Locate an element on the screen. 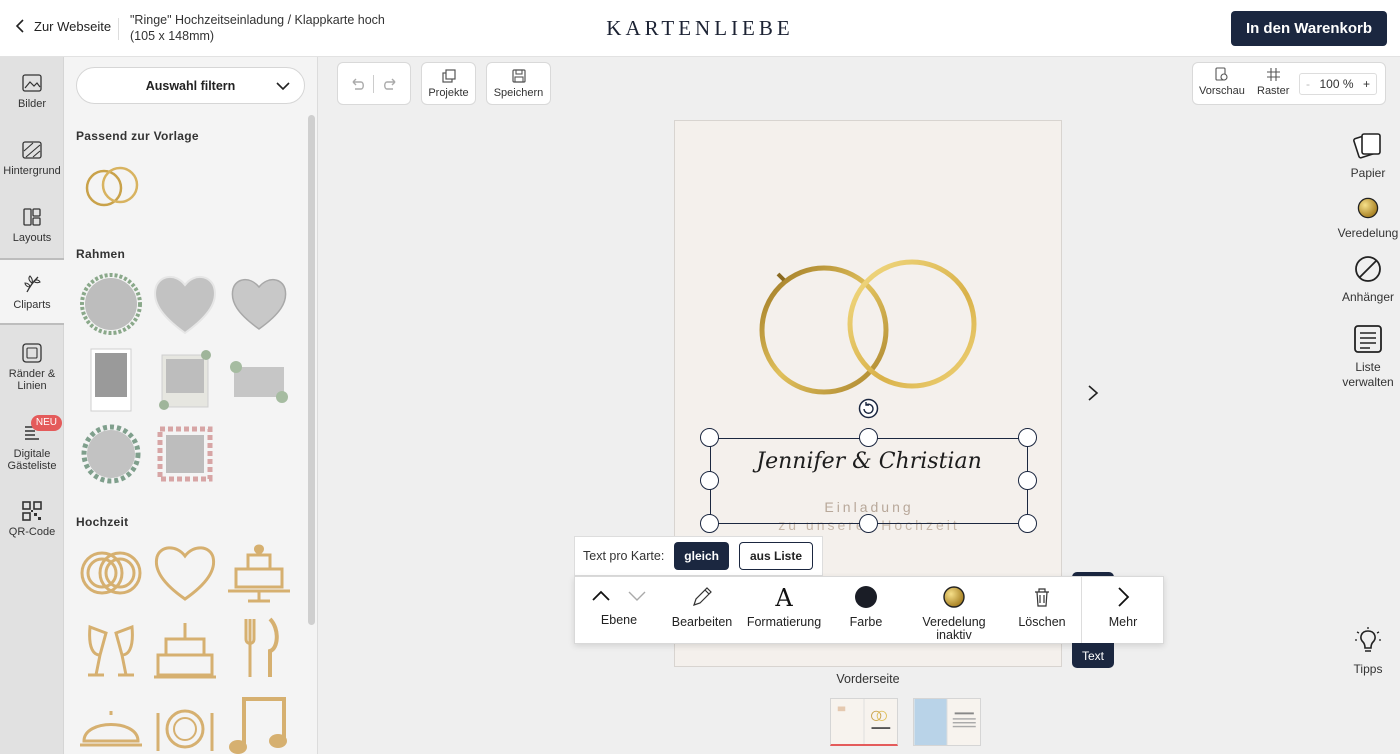 Image resolution: width=1400 pixels, height=754 pixels. resize-handle-top-left is located at coordinates (709, 437).